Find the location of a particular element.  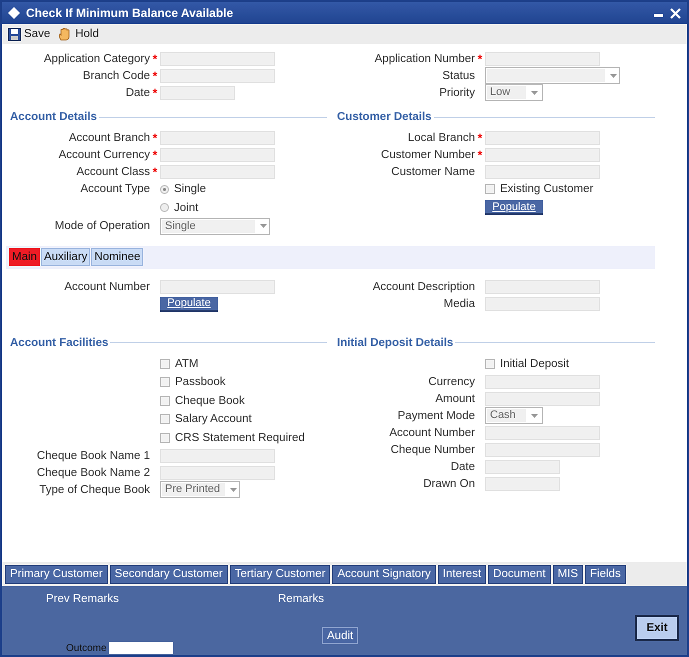

checkbox-label: Initial Deposit is located at coordinates (535, 364).